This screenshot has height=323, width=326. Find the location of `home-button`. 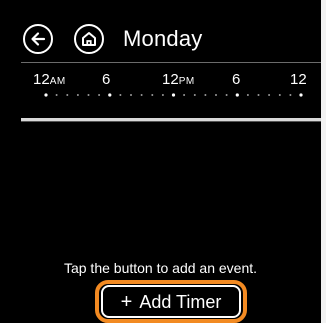

home-button is located at coordinates (89, 39).